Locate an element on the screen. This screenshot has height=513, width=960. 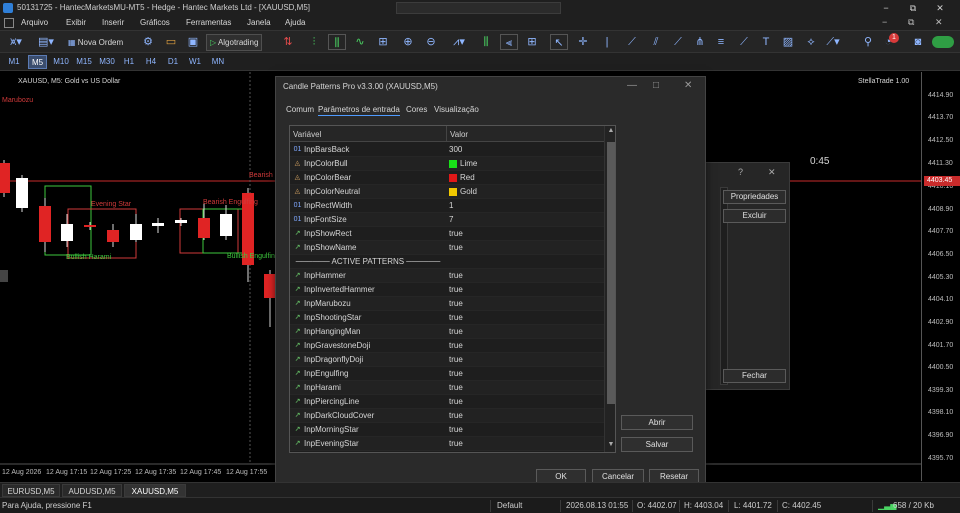
folder-icon: ▭ is located at coordinates (171, 42).